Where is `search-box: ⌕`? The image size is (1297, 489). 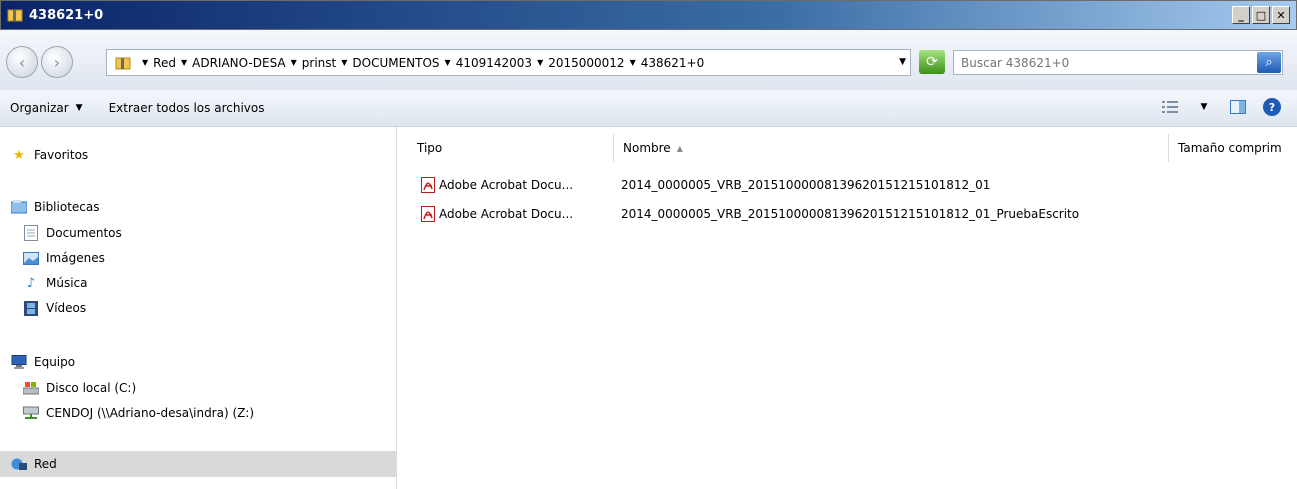
search-box: ⌕ is located at coordinates (1118, 62).